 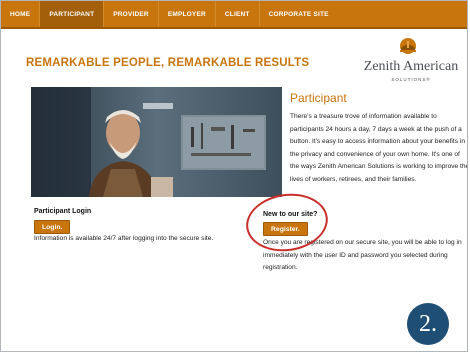 I want to click on hard-hat-icon, so click(x=408, y=46).